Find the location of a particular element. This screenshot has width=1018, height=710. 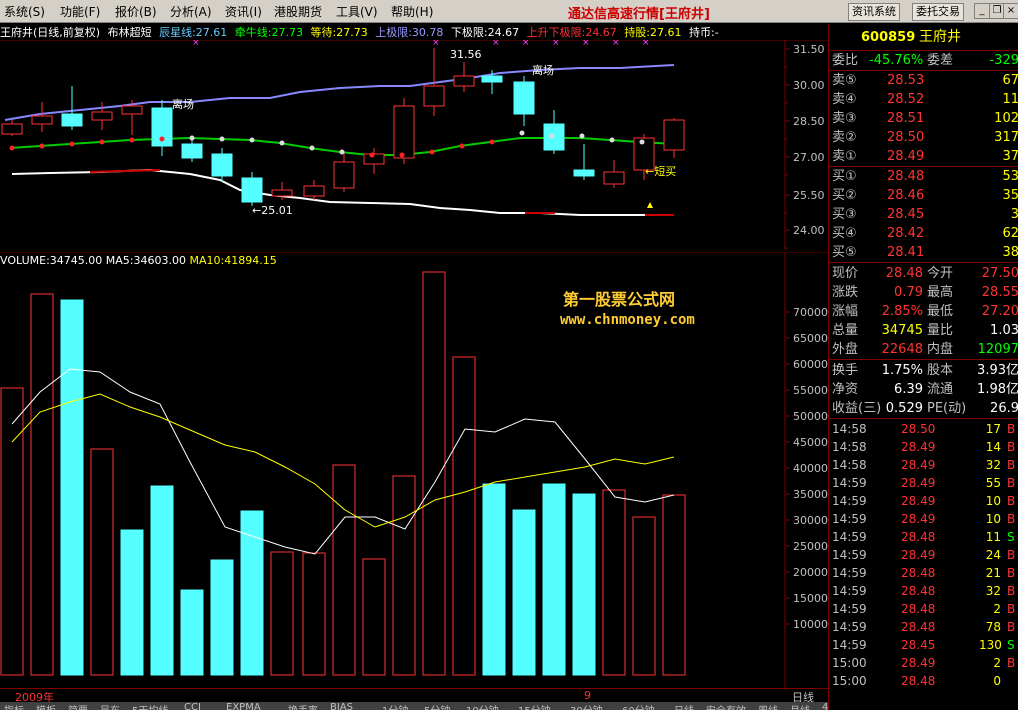

bottom-tab: EXPMA is located at coordinates (243, 706).